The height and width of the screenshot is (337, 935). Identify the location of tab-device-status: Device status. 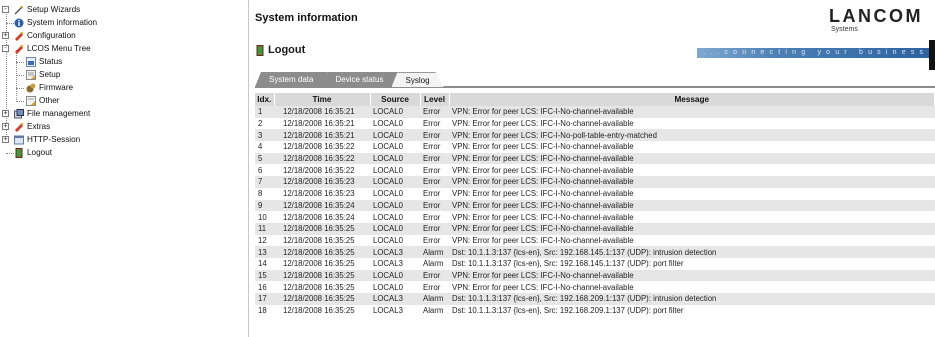
(359, 79).